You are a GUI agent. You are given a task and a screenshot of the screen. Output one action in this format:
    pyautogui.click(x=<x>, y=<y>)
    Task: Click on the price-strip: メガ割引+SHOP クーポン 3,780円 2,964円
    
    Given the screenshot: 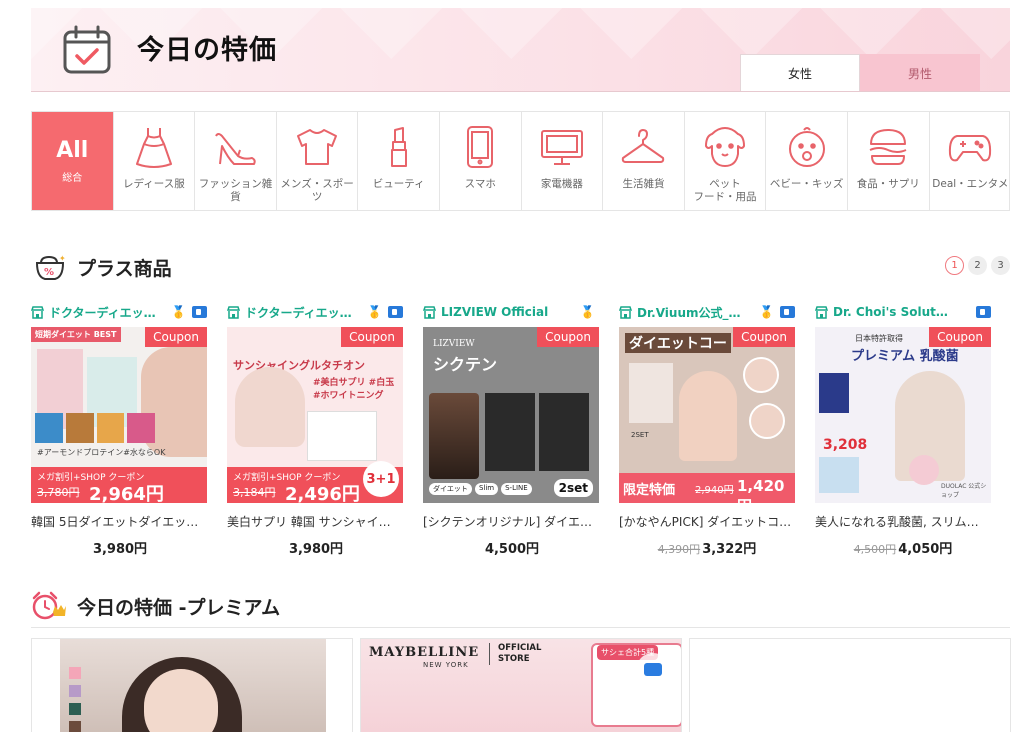 What is the action you would take?
    pyautogui.click(x=119, y=485)
    